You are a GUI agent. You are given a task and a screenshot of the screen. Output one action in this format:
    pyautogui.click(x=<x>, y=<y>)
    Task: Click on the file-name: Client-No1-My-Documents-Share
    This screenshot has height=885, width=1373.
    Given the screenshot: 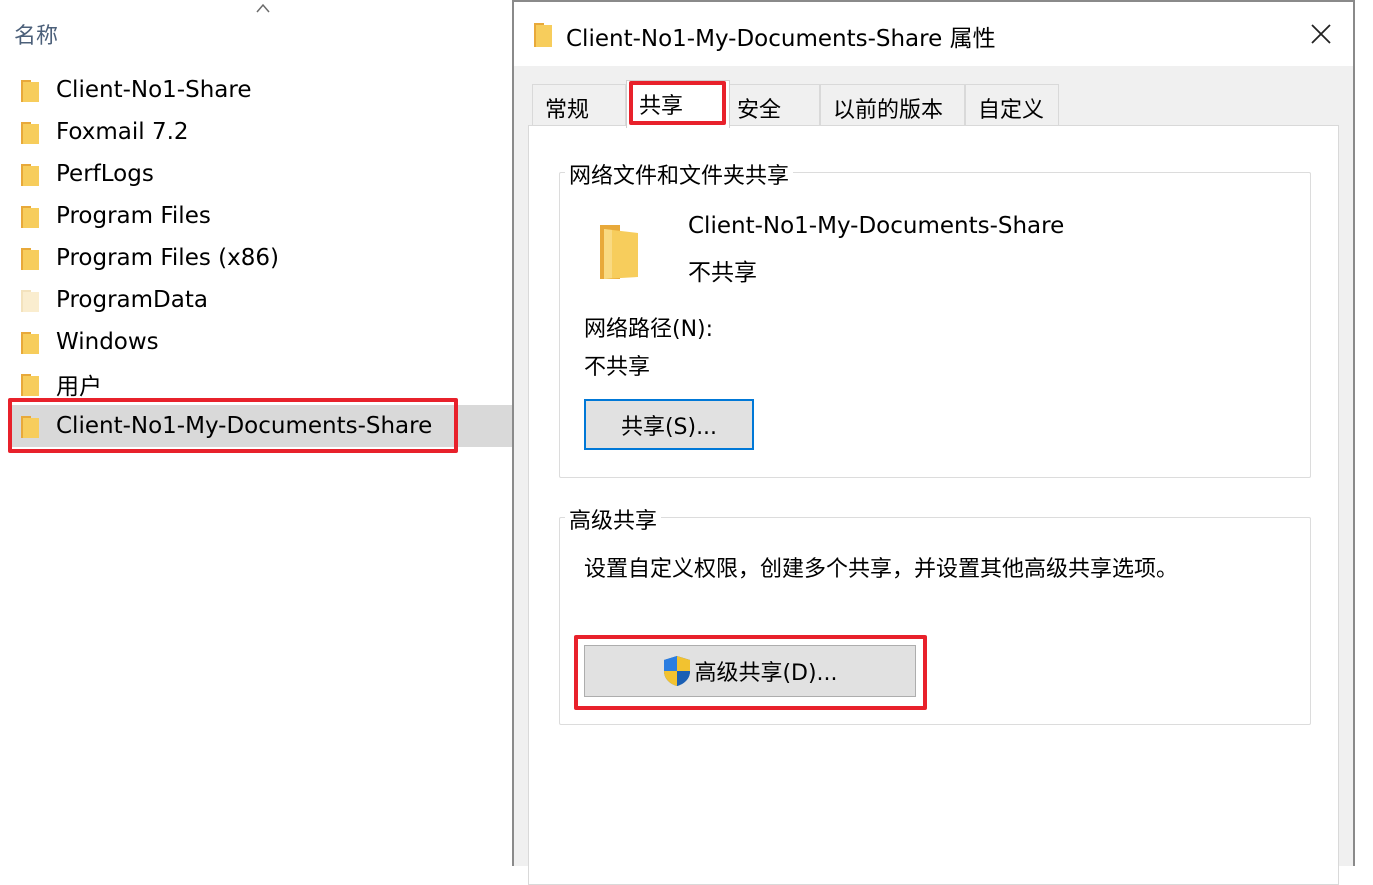 What is the action you would take?
    pyautogui.click(x=244, y=426)
    